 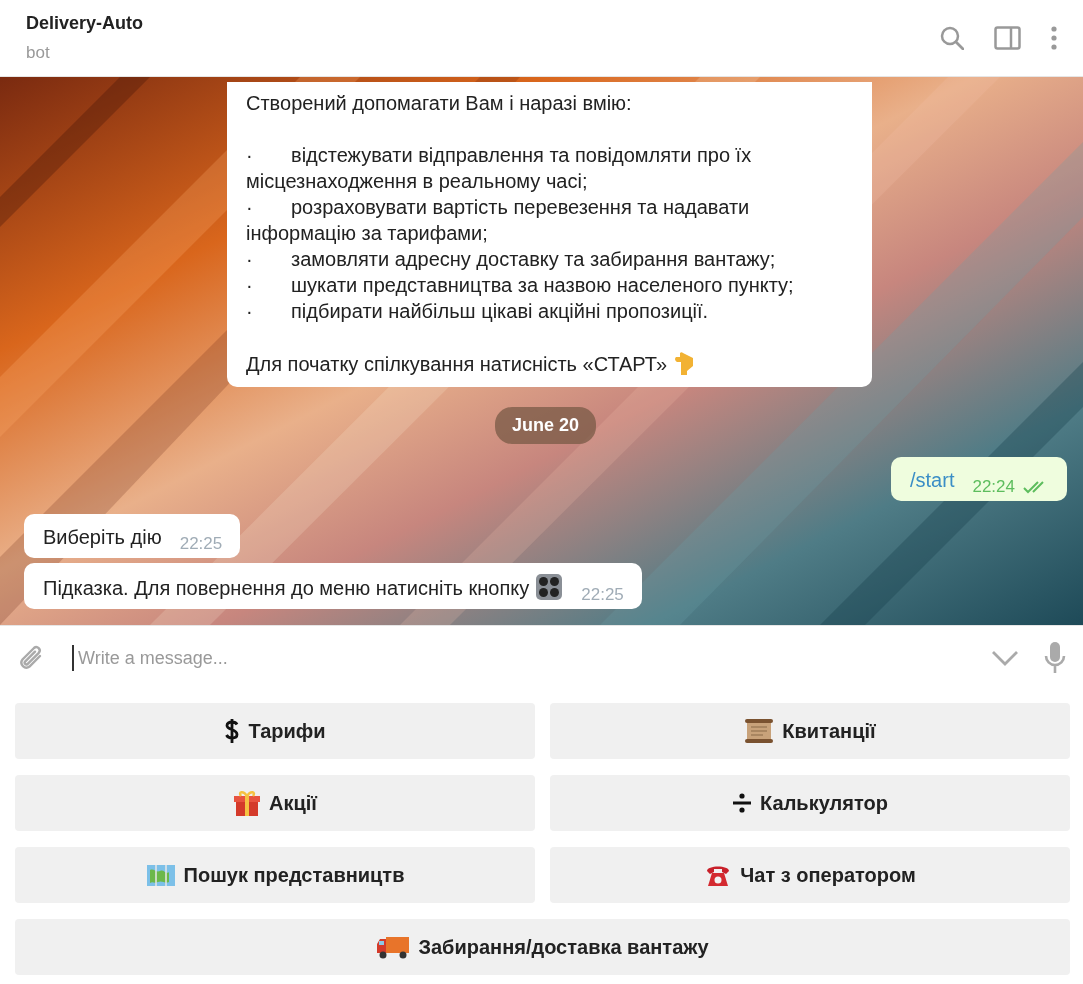 I want to click on chat-subtitle: bot, so click(x=38, y=53).